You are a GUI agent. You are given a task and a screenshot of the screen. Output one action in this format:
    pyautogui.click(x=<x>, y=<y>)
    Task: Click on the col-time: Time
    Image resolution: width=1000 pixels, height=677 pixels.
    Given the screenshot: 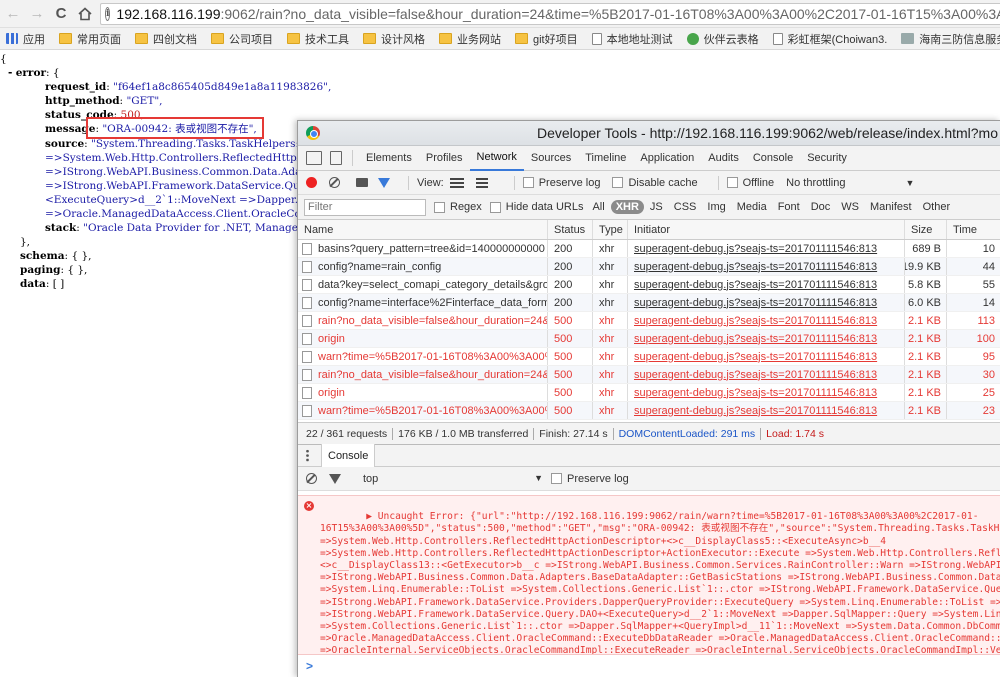 What is the action you would take?
    pyautogui.click(x=973, y=229)
    